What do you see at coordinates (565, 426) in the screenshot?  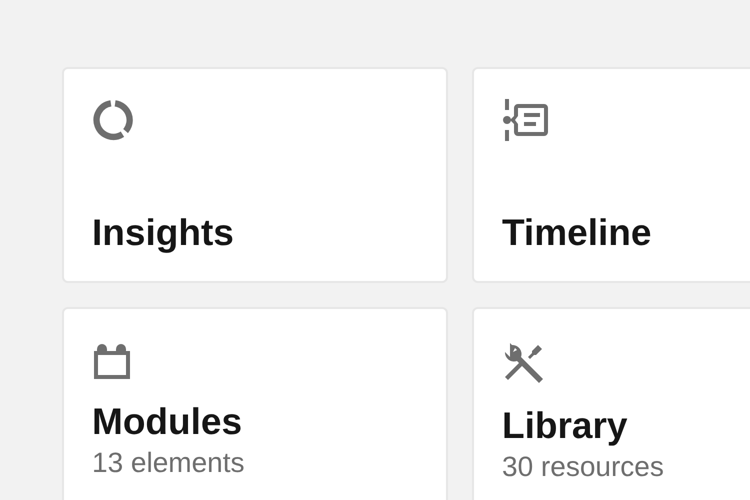 I see `card-title: Library` at bounding box center [565, 426].